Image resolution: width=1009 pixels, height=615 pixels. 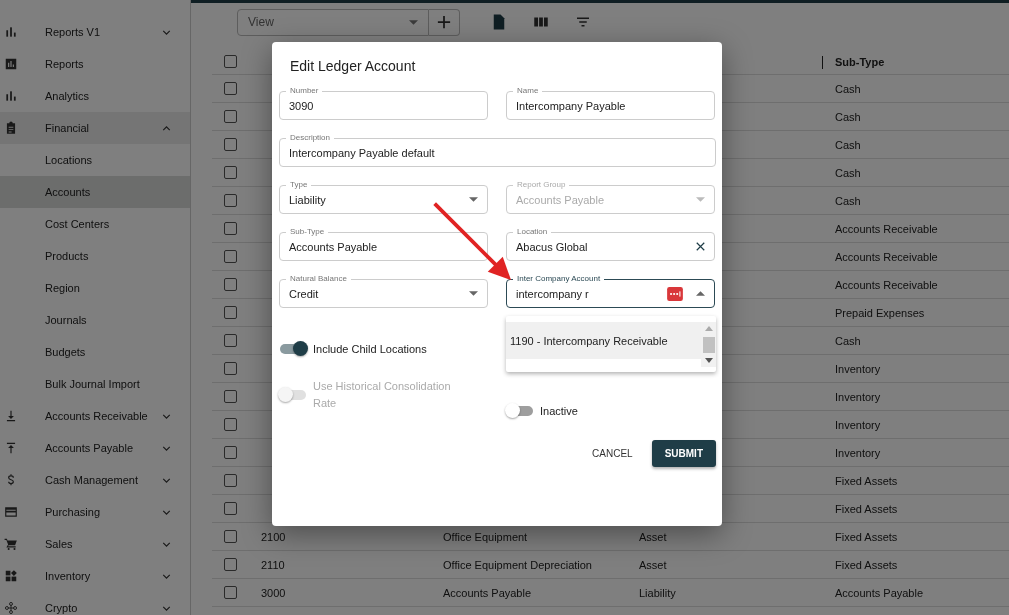 I want to click on upload-icon, so click(x=11, y=448).